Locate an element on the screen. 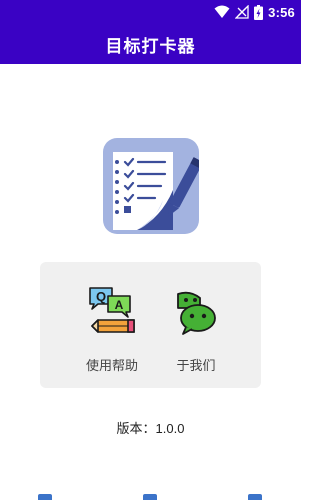 Image resolution: width=320 pixels, height=500 pixels. version-text: 版本：1.0.0 is located at coordinates (150, 428).